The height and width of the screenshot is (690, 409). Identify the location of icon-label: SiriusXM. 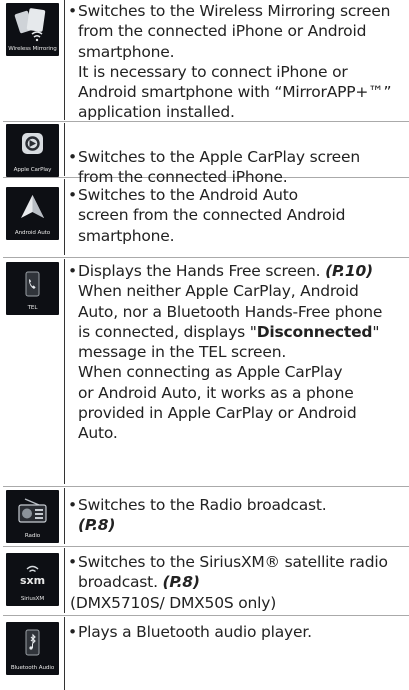
(32, 599).